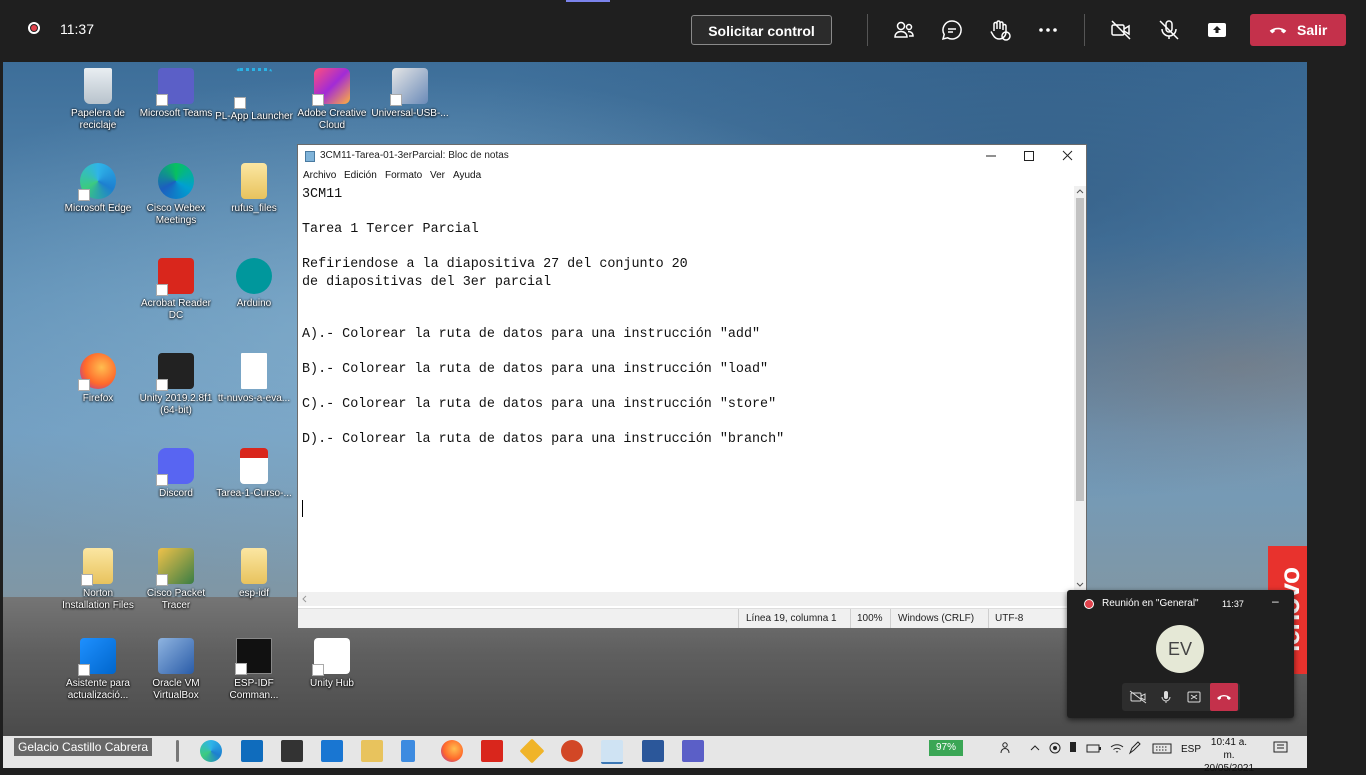 The image size is (1366, 775). I want to click on text-caret, so click(302, 508).